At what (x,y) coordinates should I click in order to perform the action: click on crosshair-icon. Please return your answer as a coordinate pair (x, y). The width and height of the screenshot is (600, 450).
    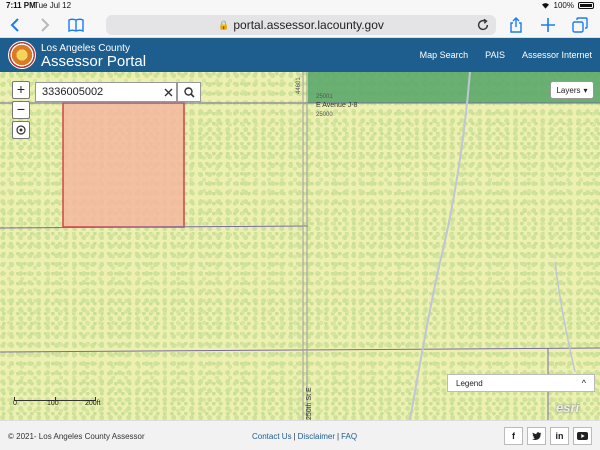
    Looking at the image, I should click on (21, 130).